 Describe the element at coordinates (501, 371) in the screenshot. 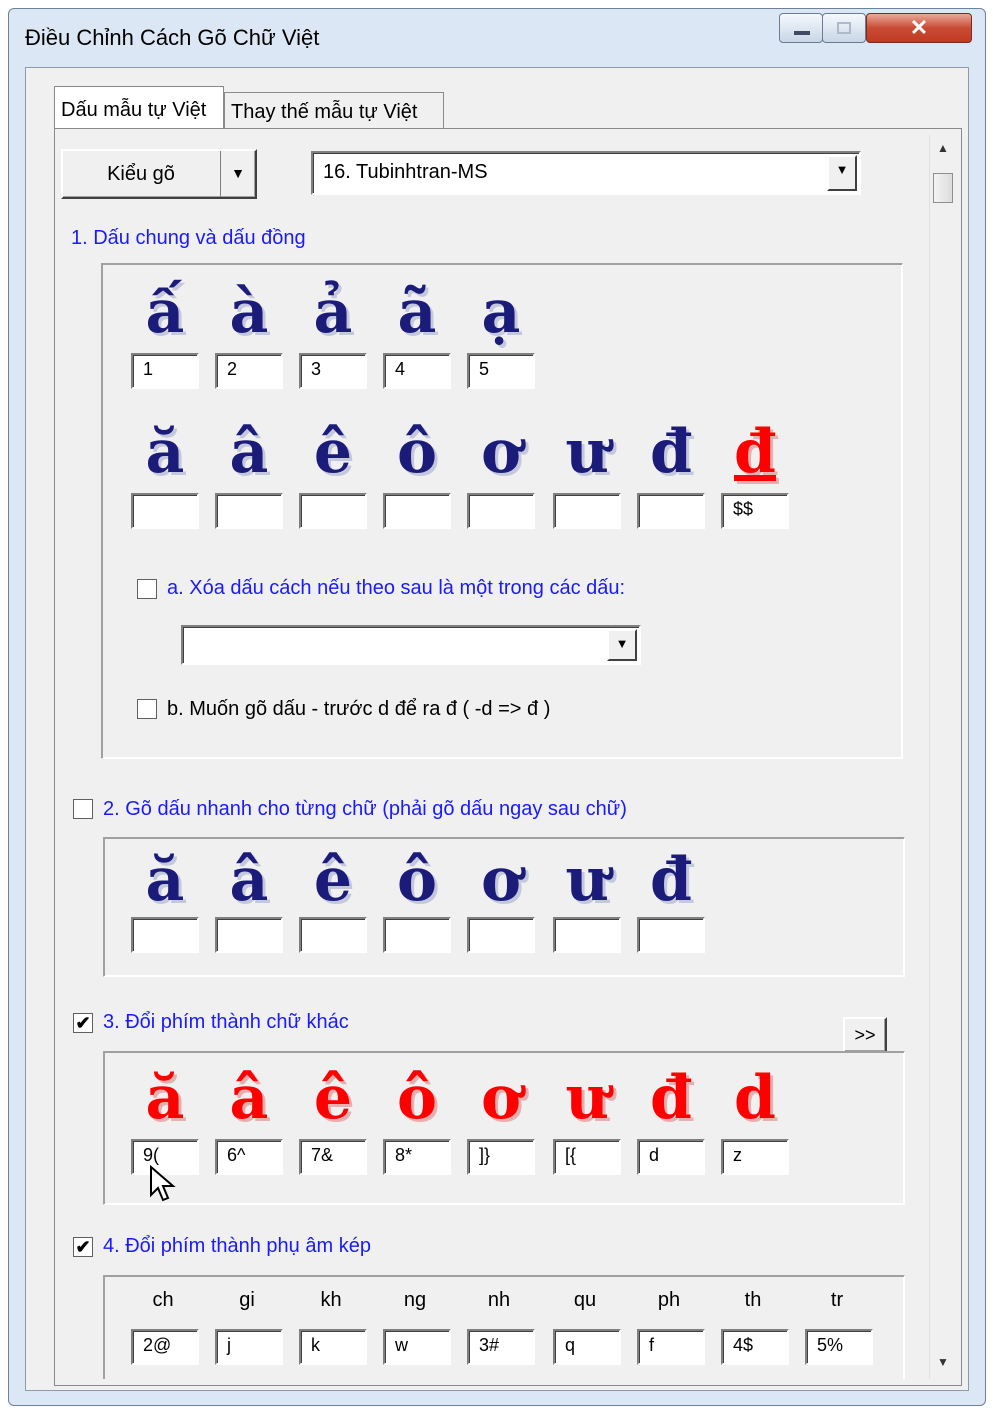

I see `tone-key-input: 5` at that location.